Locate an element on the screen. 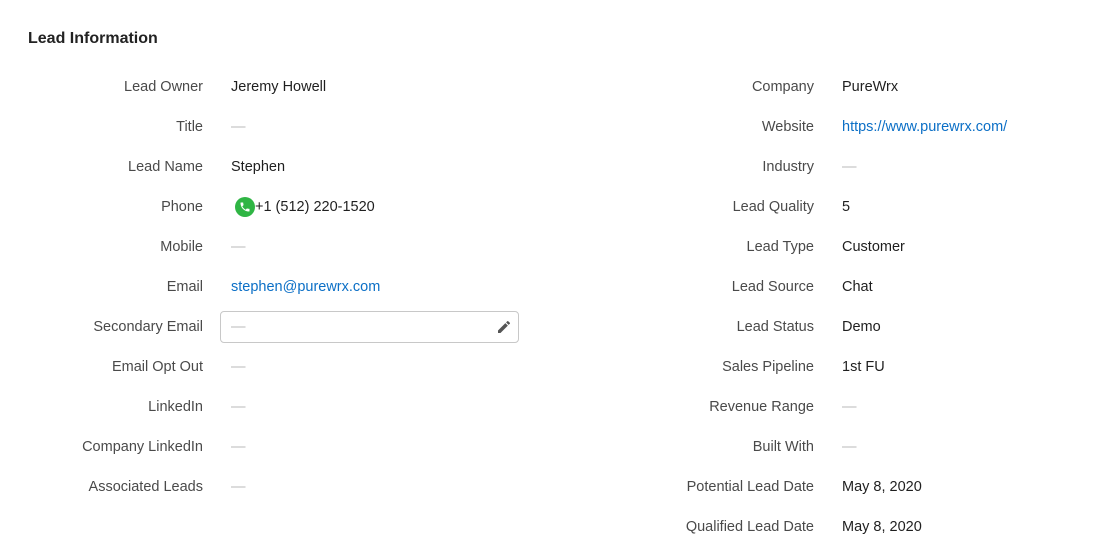 Image resolution: width=1098 pixels, height=550 pixels. field-company-linkedin: Company LinkedIn — is located at coordinates (270, 447).